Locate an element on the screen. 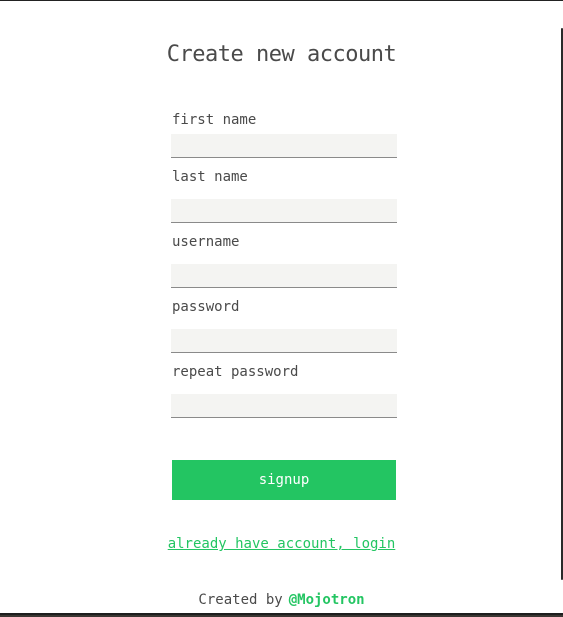  page-title: Create new account is located at coordinates (281, 54).